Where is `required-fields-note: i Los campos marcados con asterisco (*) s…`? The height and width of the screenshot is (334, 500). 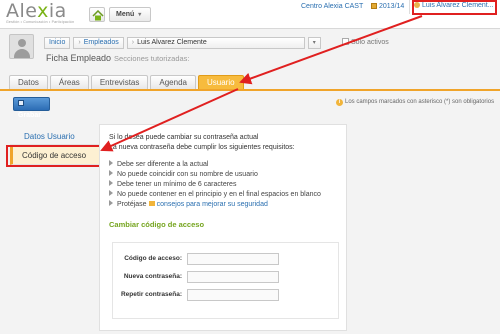
required-fields-note: i Los campos marcados con asterisco (*) s… is located at coordinates (415, 102).